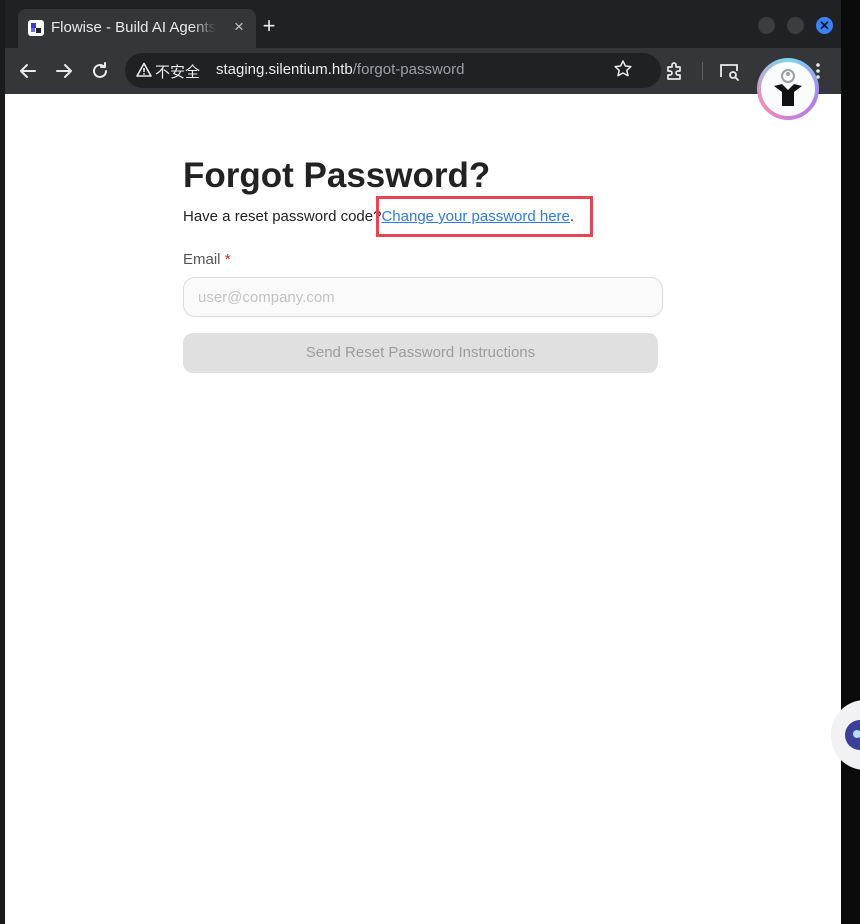 This screenshot has height=924, width=860. I want to click on back-arrow-icon, so click(28, 71).